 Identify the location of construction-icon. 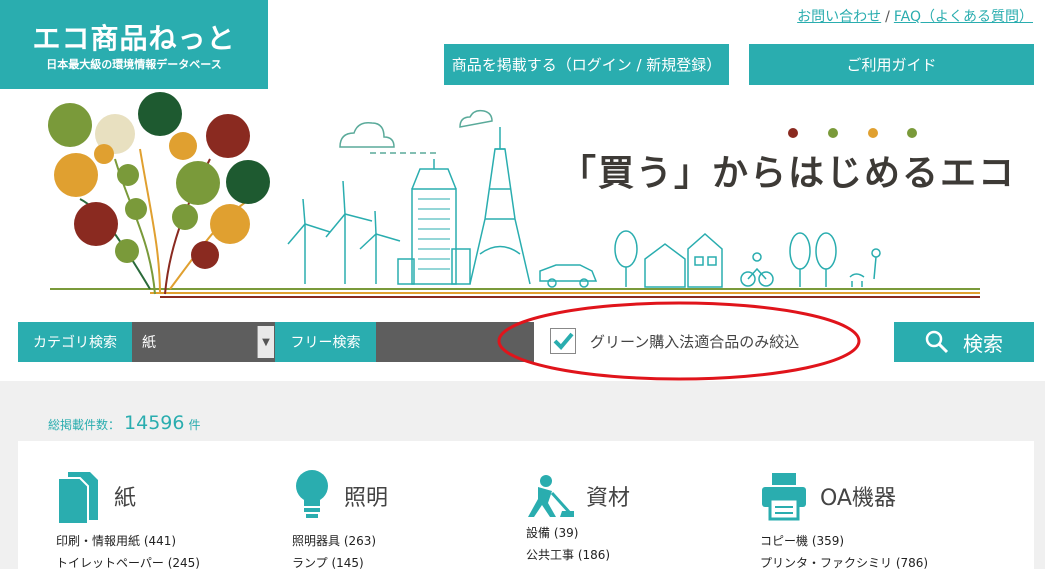
(550, 496).